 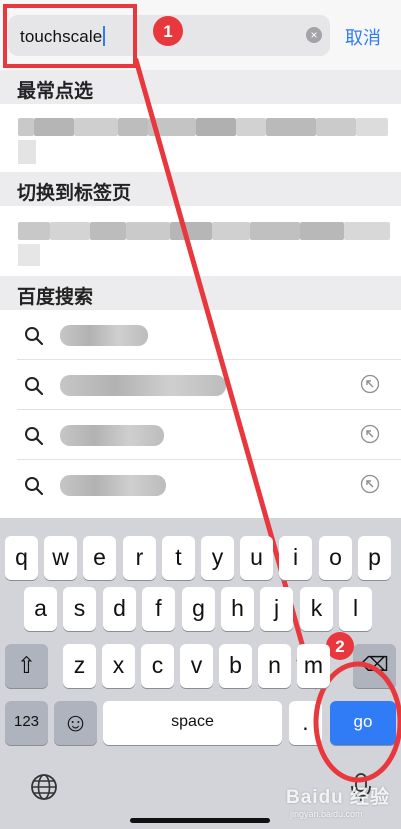 What do you see at coordinates (158, 609) in the screenshot?
I see `key-f: f` at bounding box center [158, 609].